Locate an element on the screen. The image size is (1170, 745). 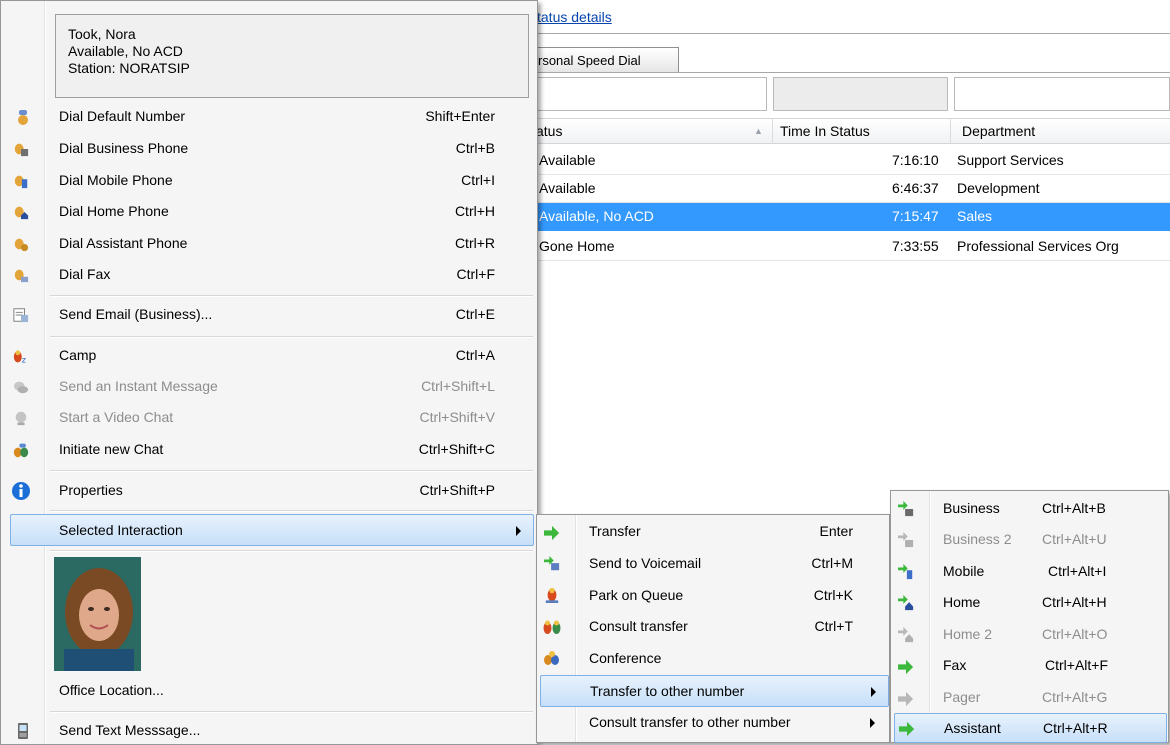
menu-item-send-to-voicemail: Send to Voicemail Ctrl+M is located at coordinates (713, 564).